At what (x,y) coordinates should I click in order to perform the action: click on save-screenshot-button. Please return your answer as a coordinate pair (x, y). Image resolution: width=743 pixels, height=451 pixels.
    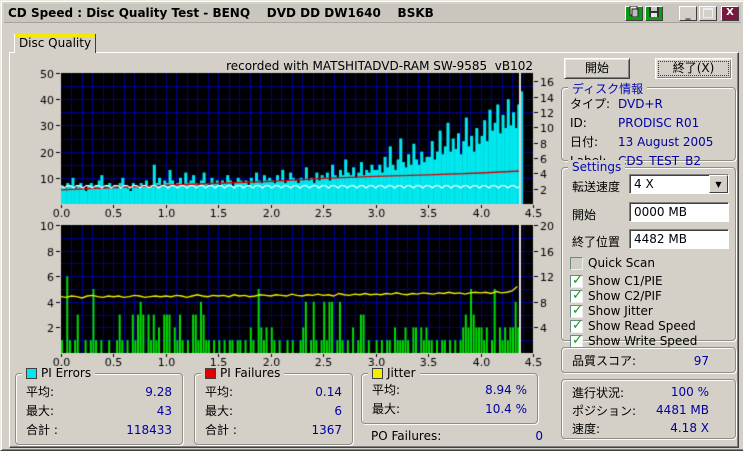
    Looking at the image, I should click on (654, 13).